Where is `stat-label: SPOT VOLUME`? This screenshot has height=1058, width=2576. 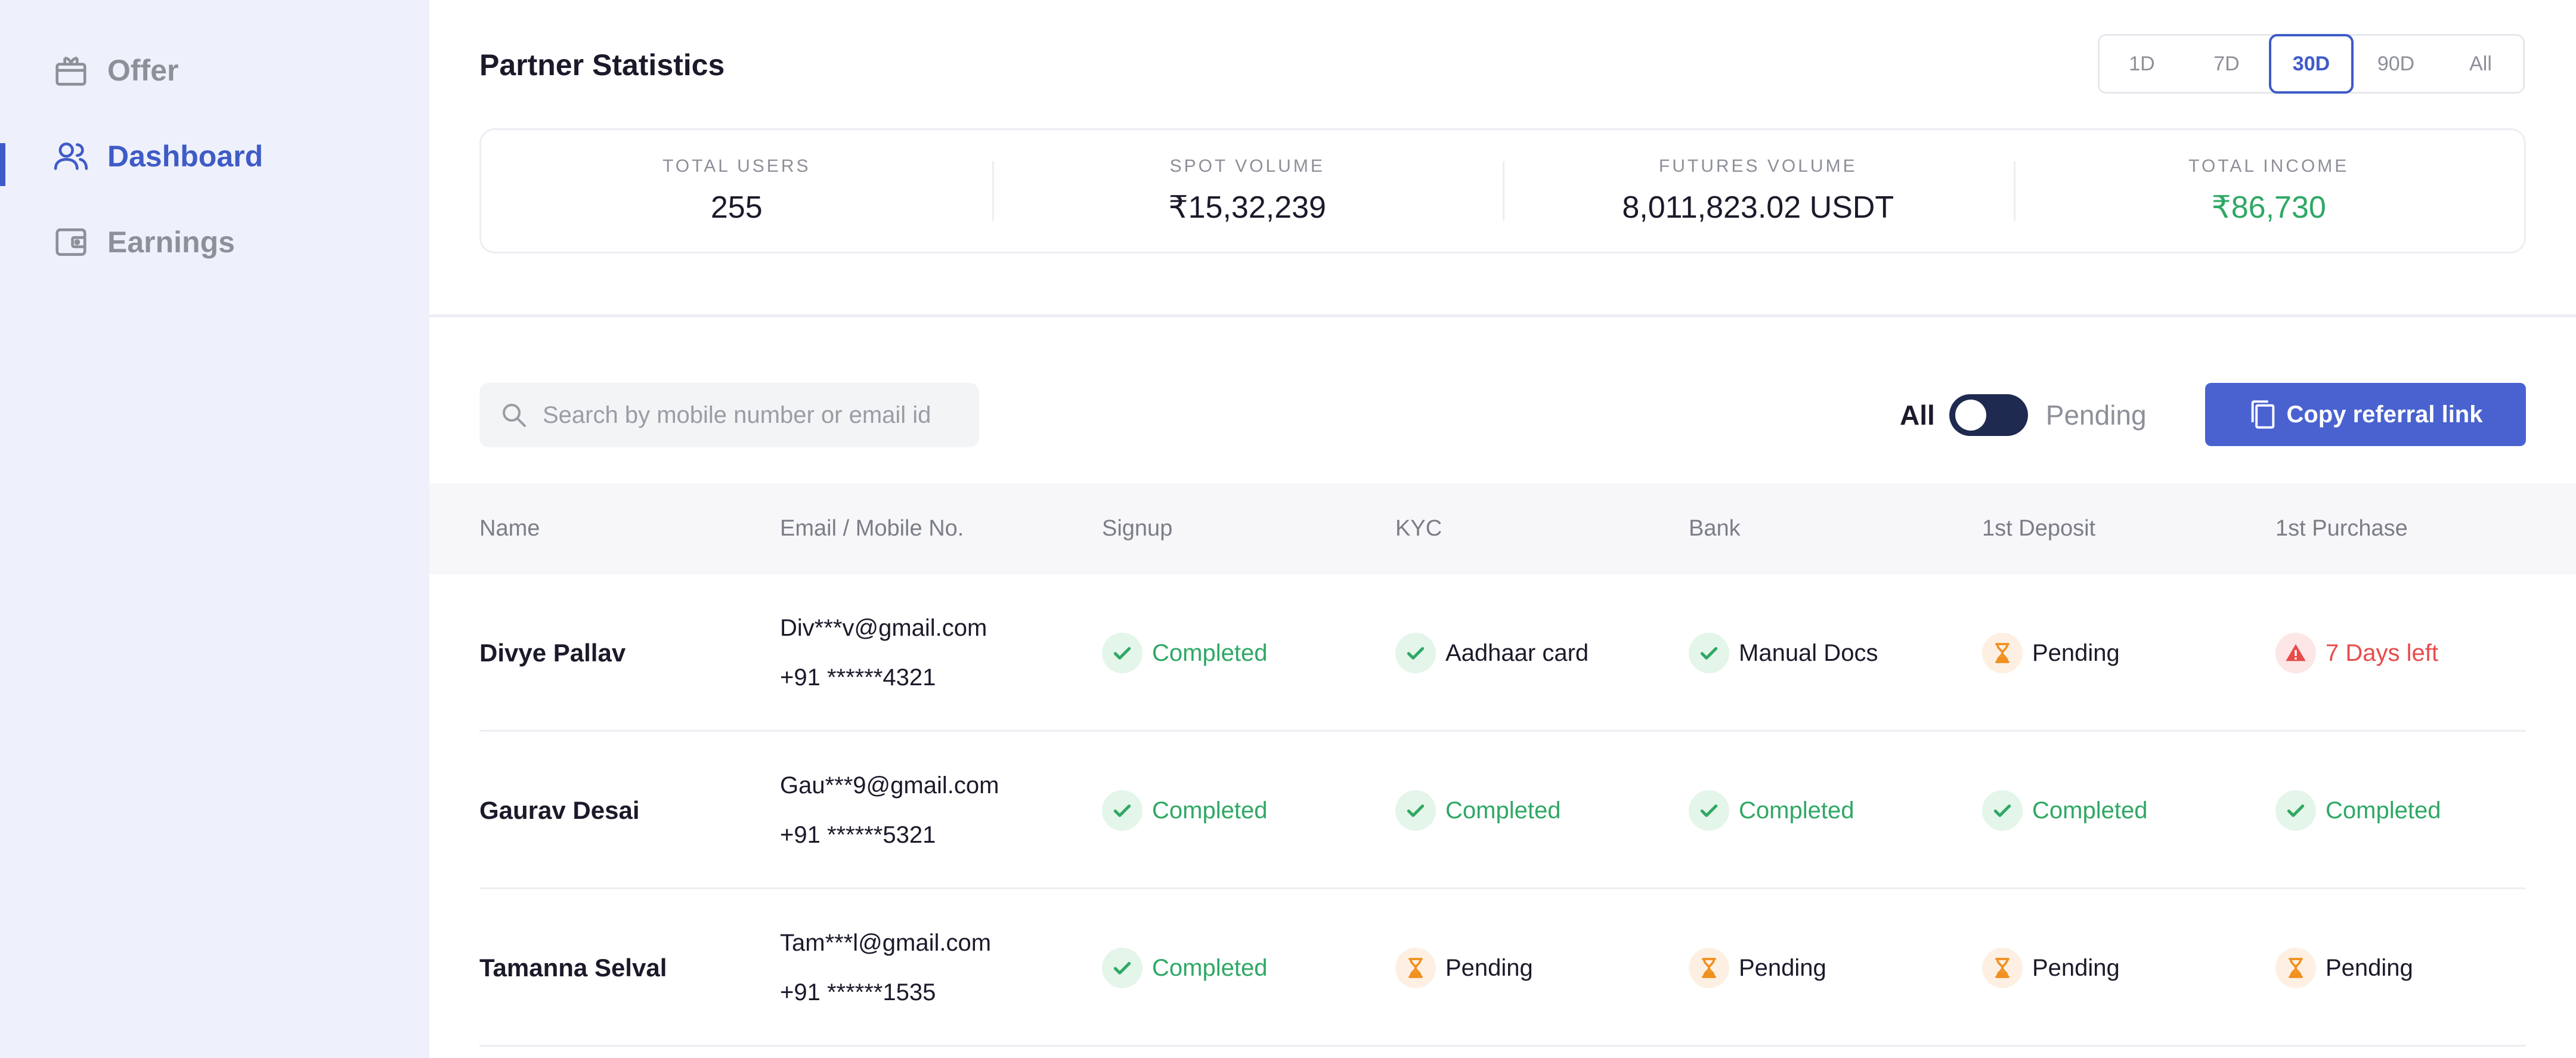 stat-label: SPOT VOLUME is located at coordinates (1247, 166).